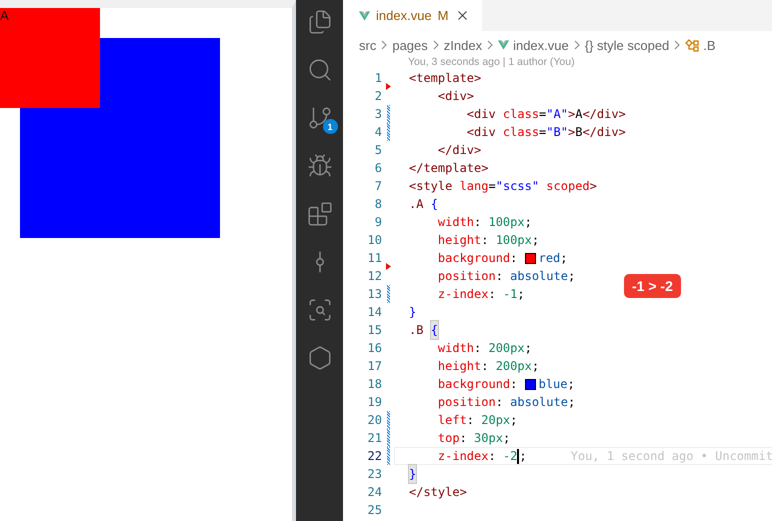  Describe the element at coordinates (431, 186) in the screenshot. I see `code-token: <style` at that location.